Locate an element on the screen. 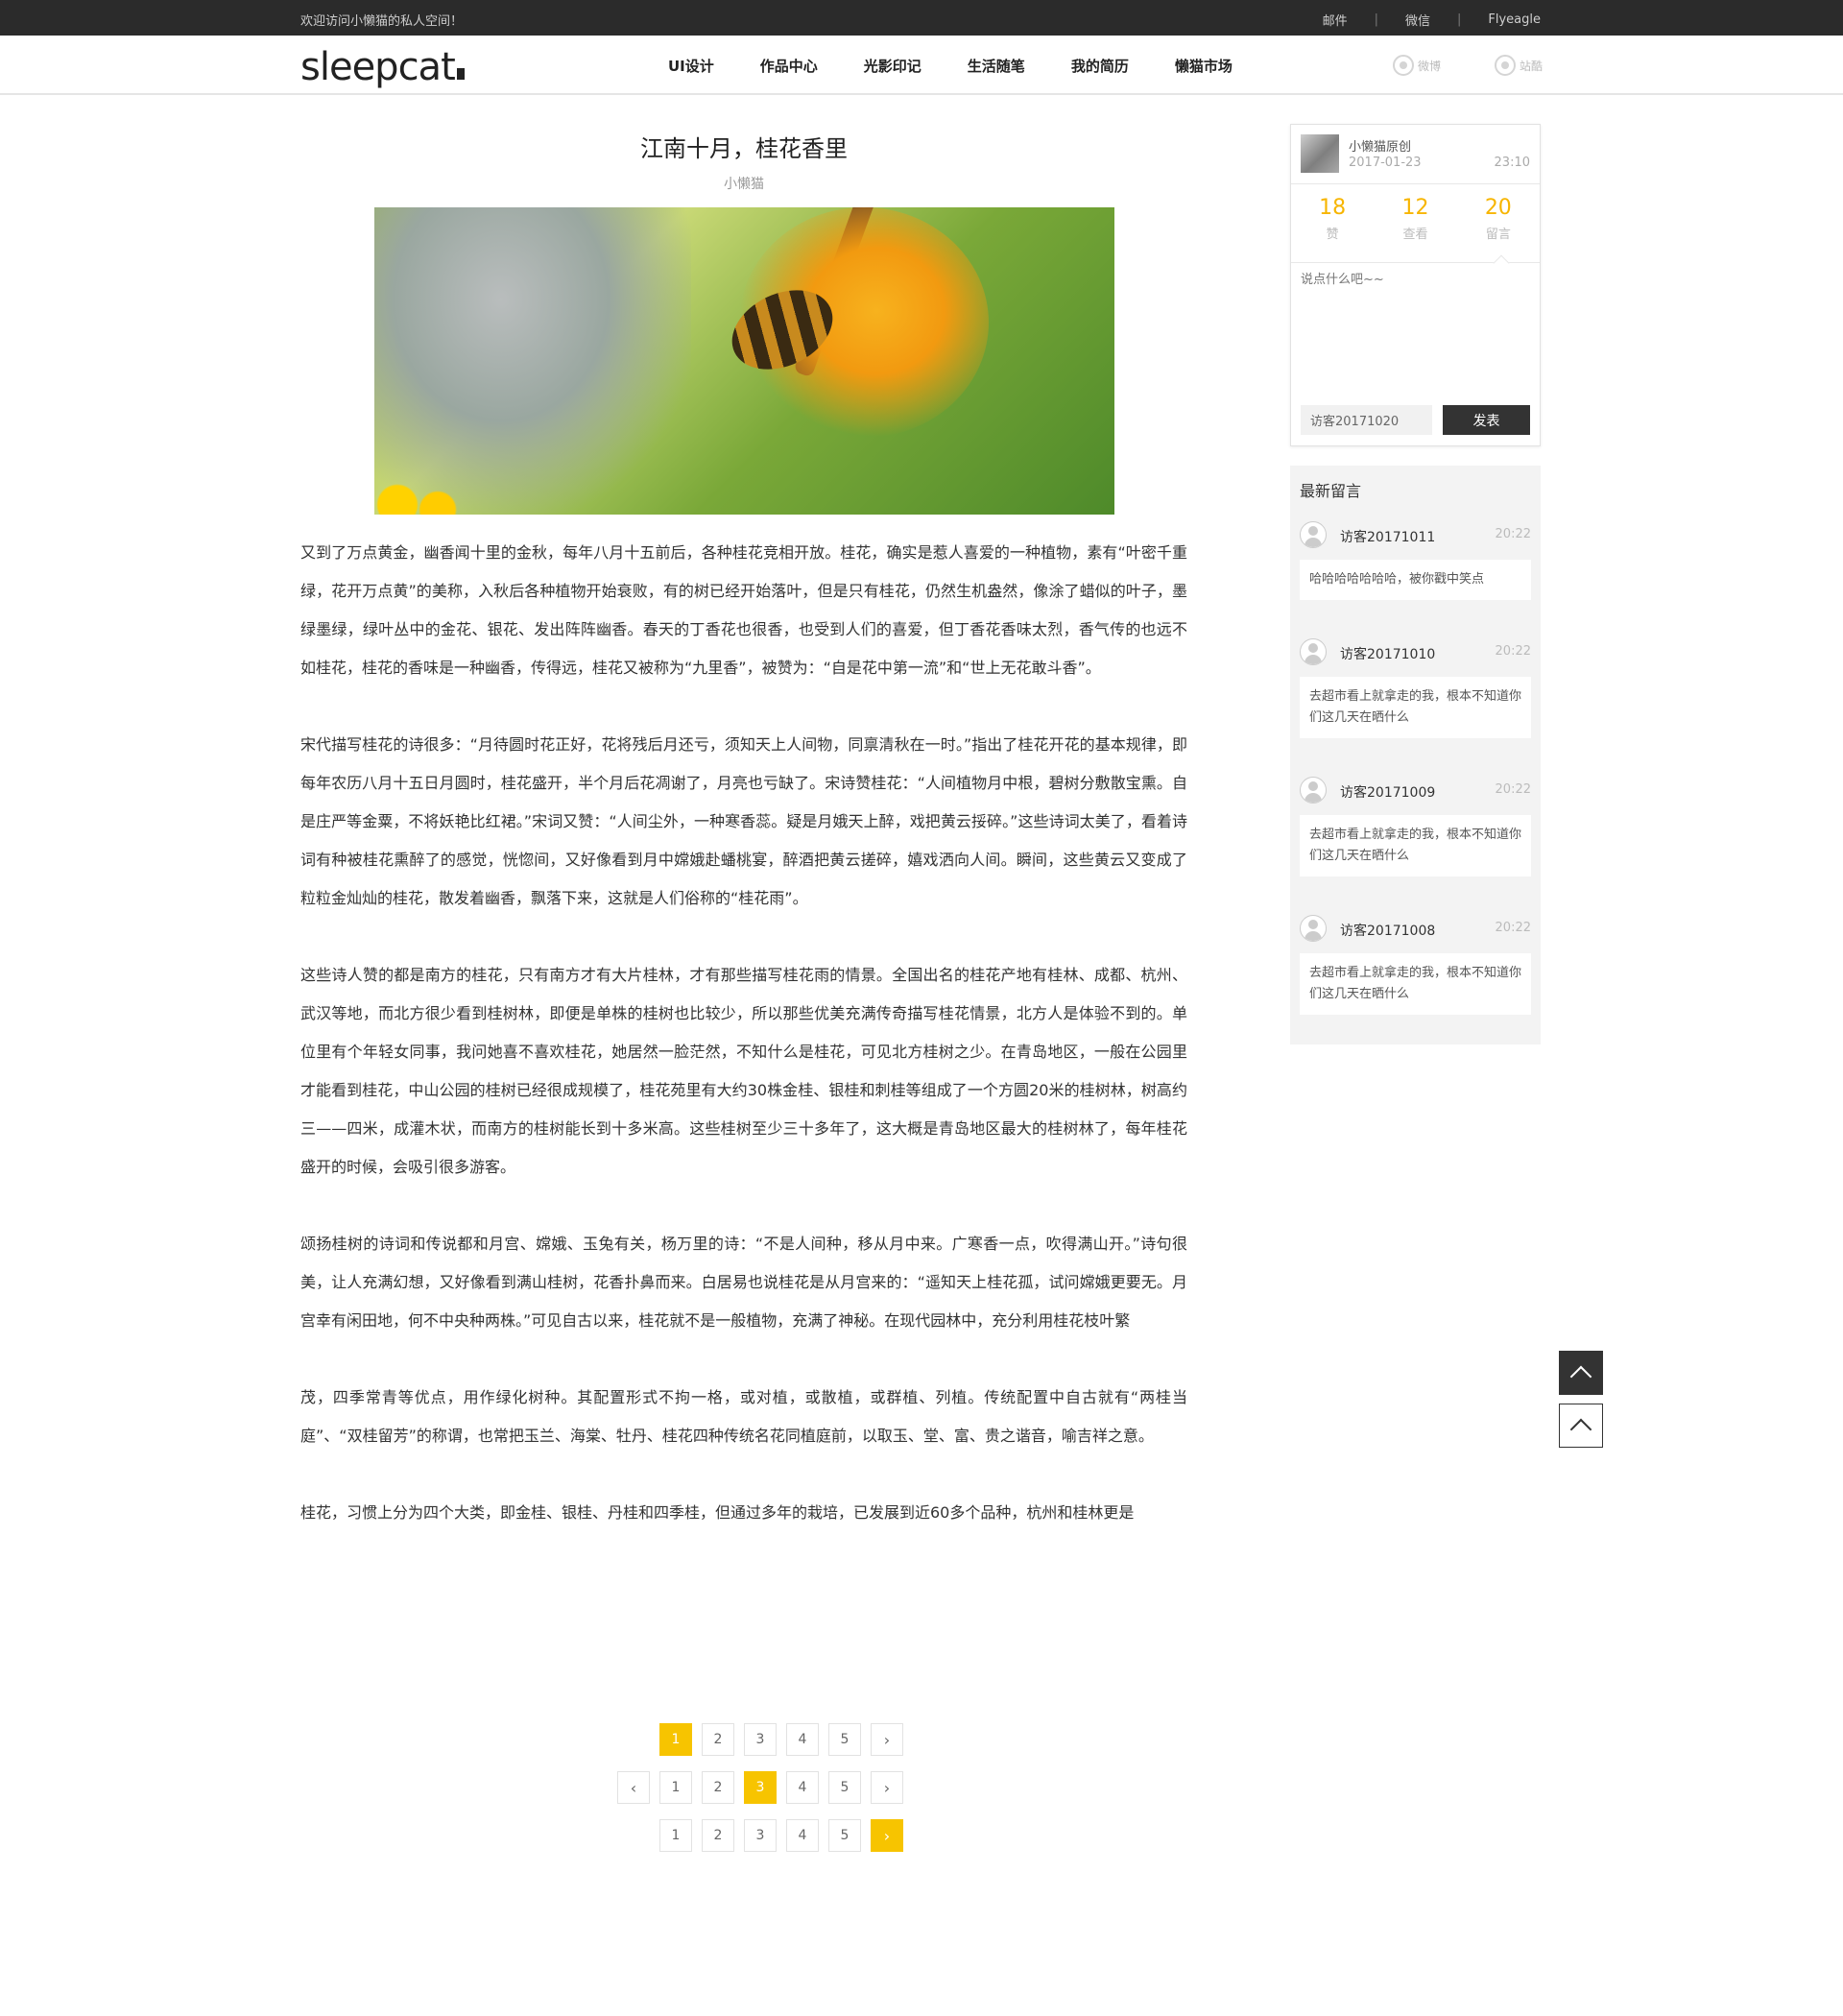  zcool-icon is located at coordinates (1505, 65).